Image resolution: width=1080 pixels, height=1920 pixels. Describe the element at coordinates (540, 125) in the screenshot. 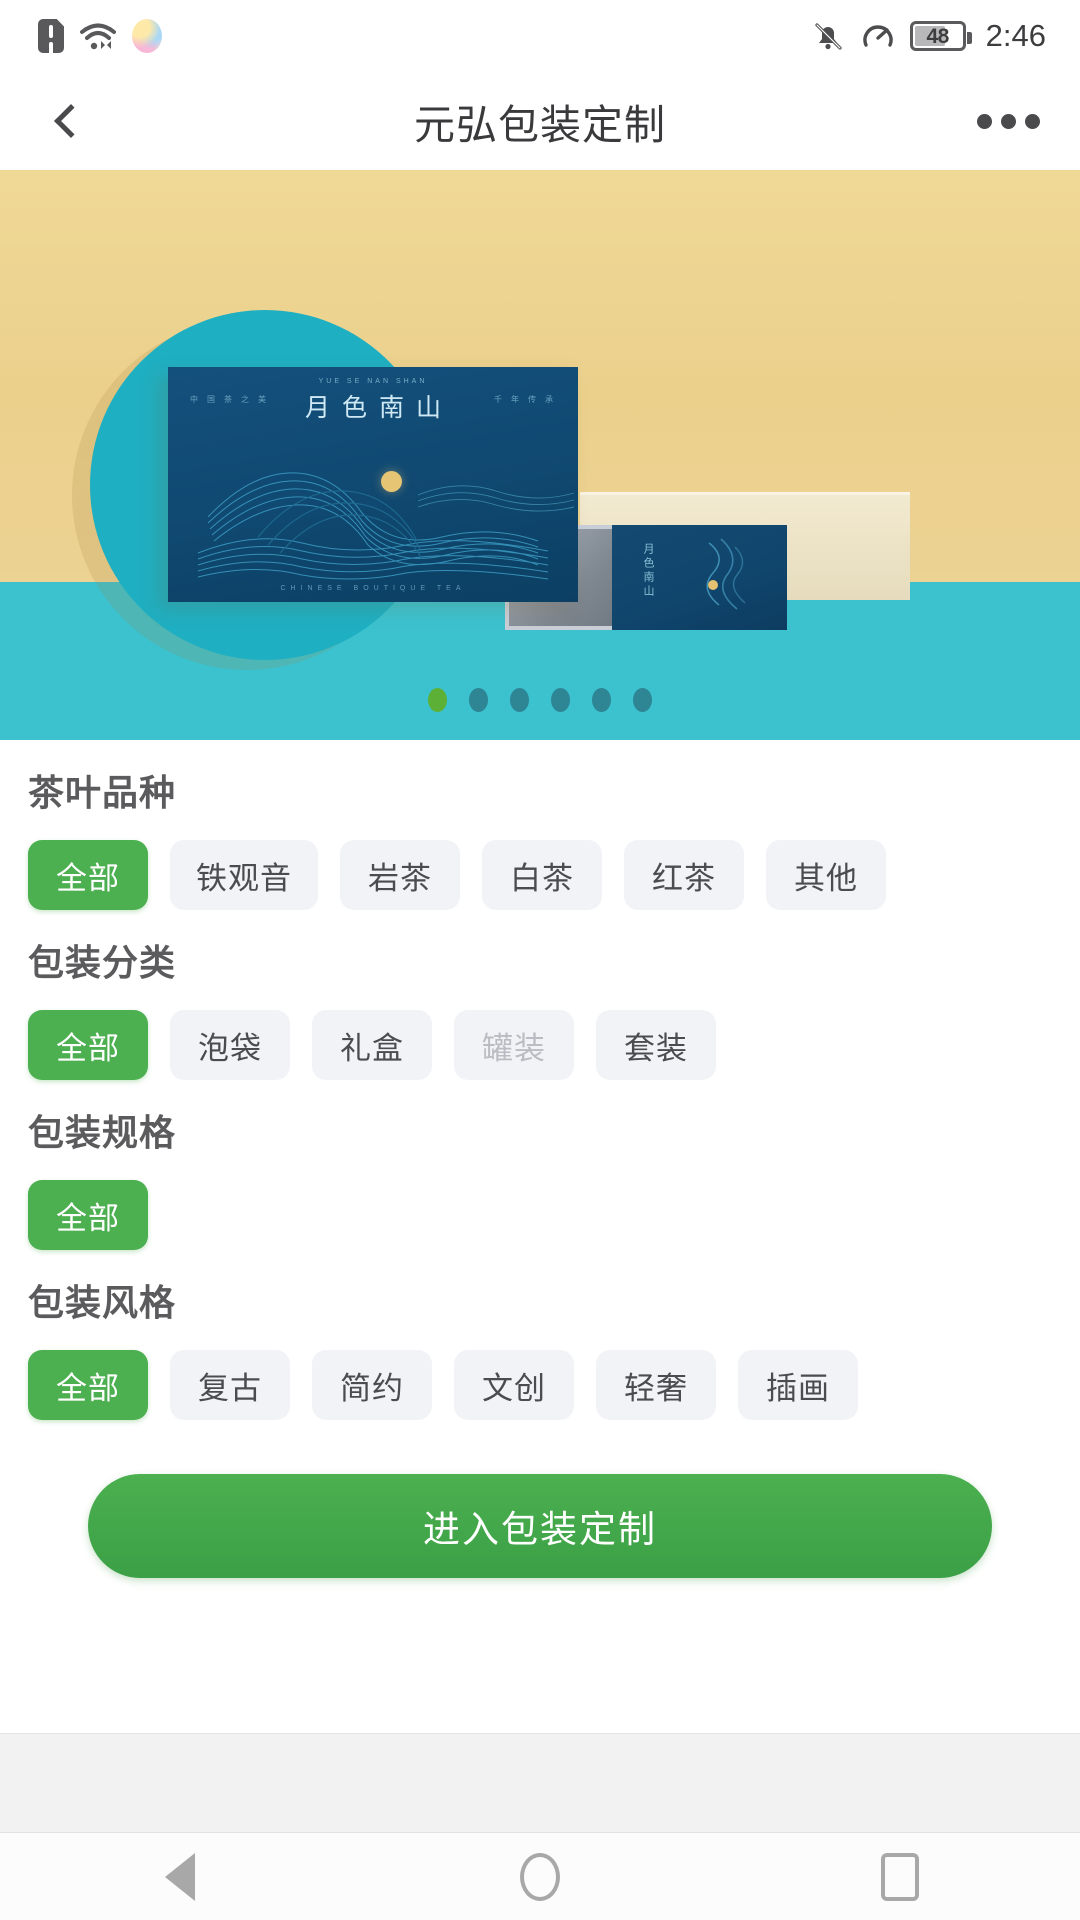

I see `page-title: 元弘包装定制` at that location.